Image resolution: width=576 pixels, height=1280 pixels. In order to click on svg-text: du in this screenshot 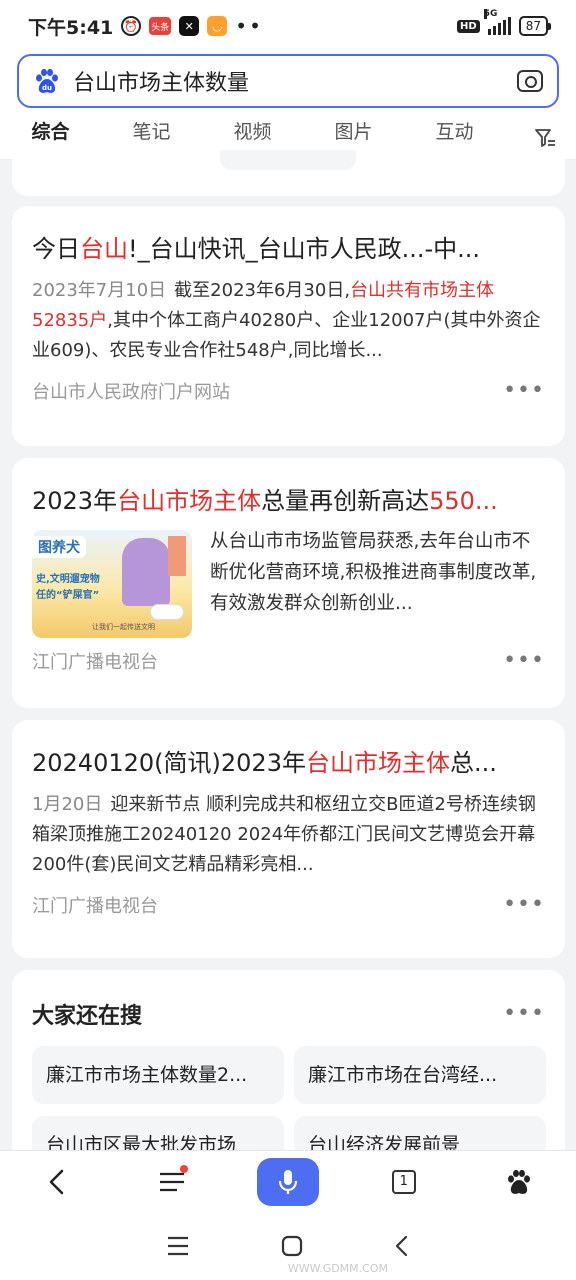, I will do `click(47, 88)`.